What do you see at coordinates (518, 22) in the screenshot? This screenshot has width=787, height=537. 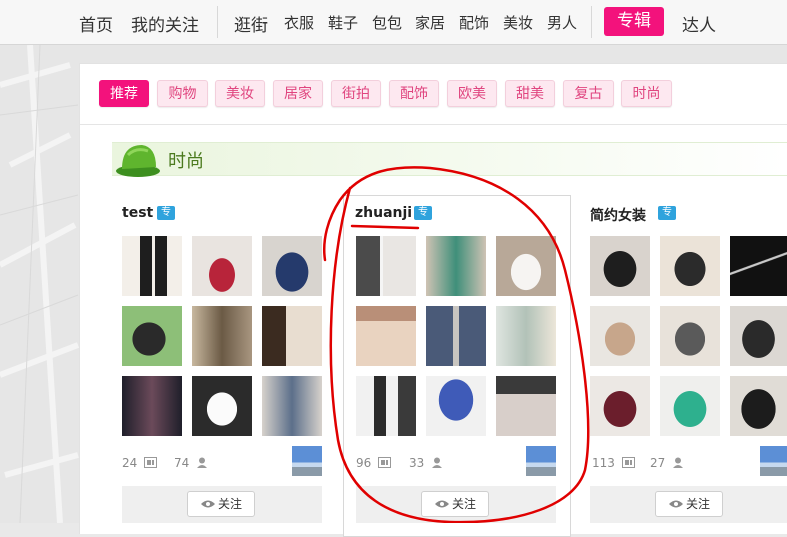 I see `nav-makeup: 美妆` at bounding box center [518, 22].